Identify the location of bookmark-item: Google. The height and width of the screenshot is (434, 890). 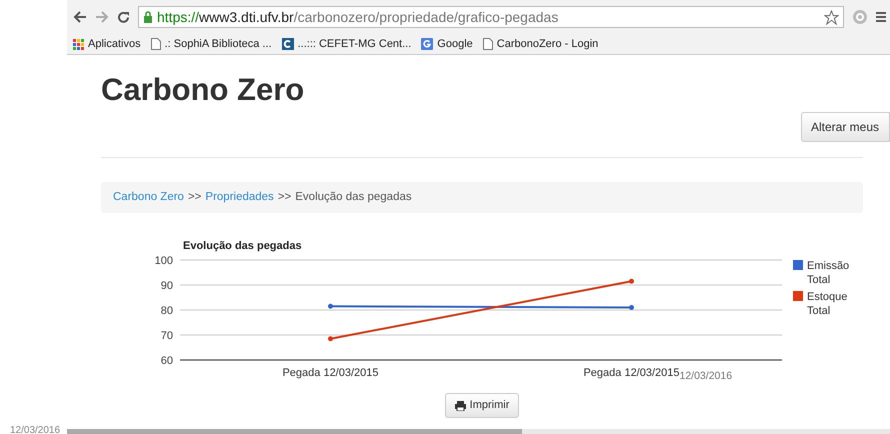
(447, 44).